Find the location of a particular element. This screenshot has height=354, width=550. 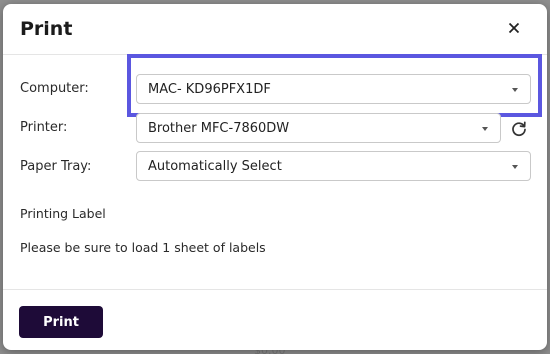

paper-tray-select: Automatically Select is located at coordinates (333, 166).